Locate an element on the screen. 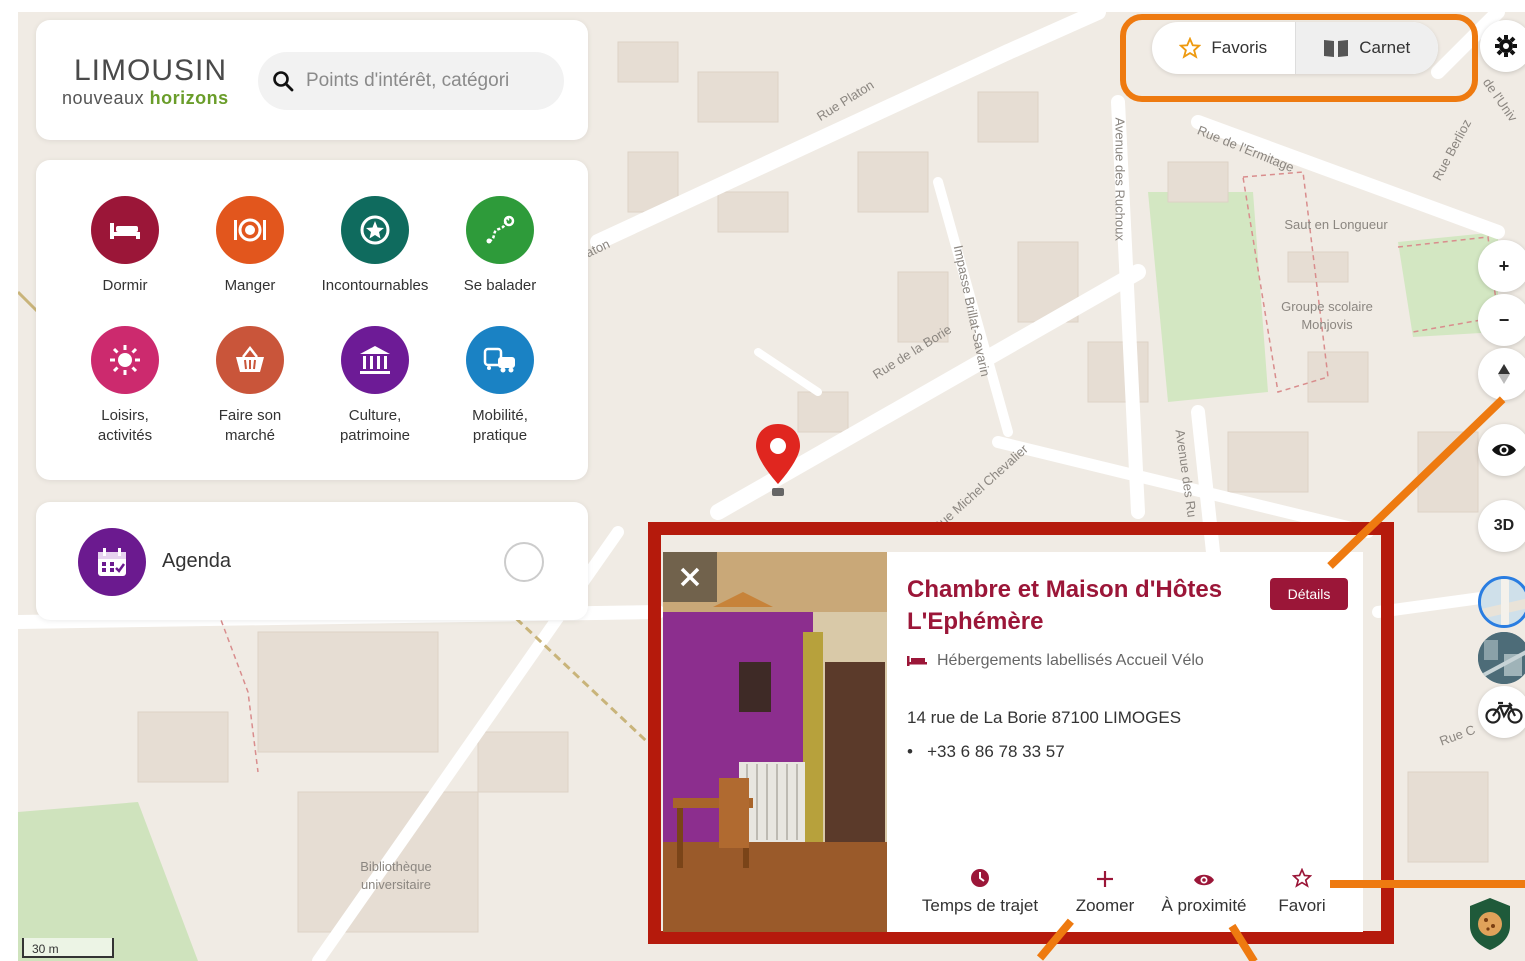 The height and width of the screenshot is (961, 1525). search-icon is located at coordinates (283, 81).